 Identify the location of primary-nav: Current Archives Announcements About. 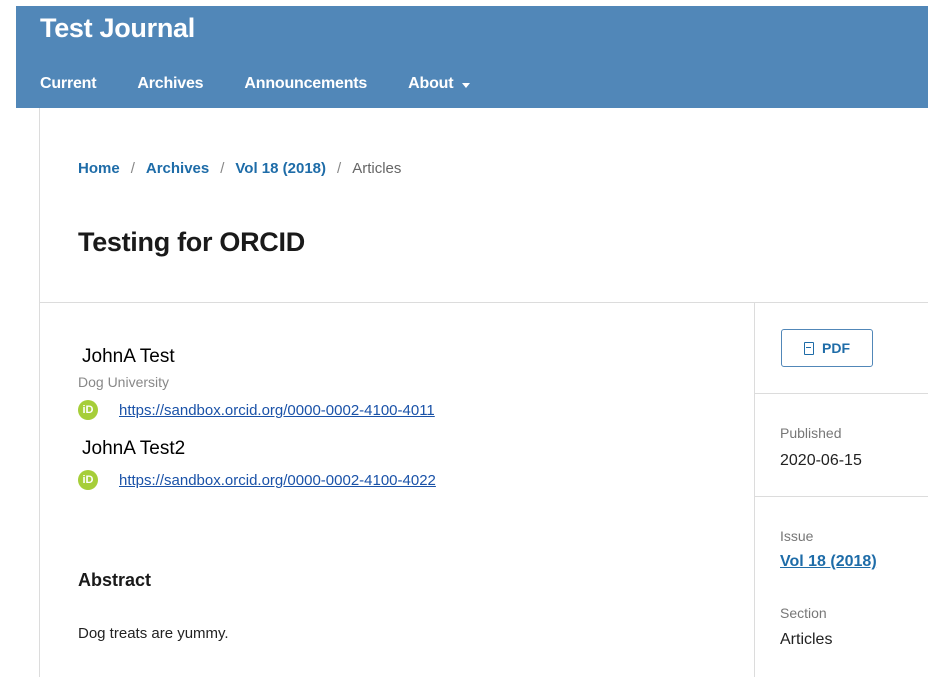
(275, 84).